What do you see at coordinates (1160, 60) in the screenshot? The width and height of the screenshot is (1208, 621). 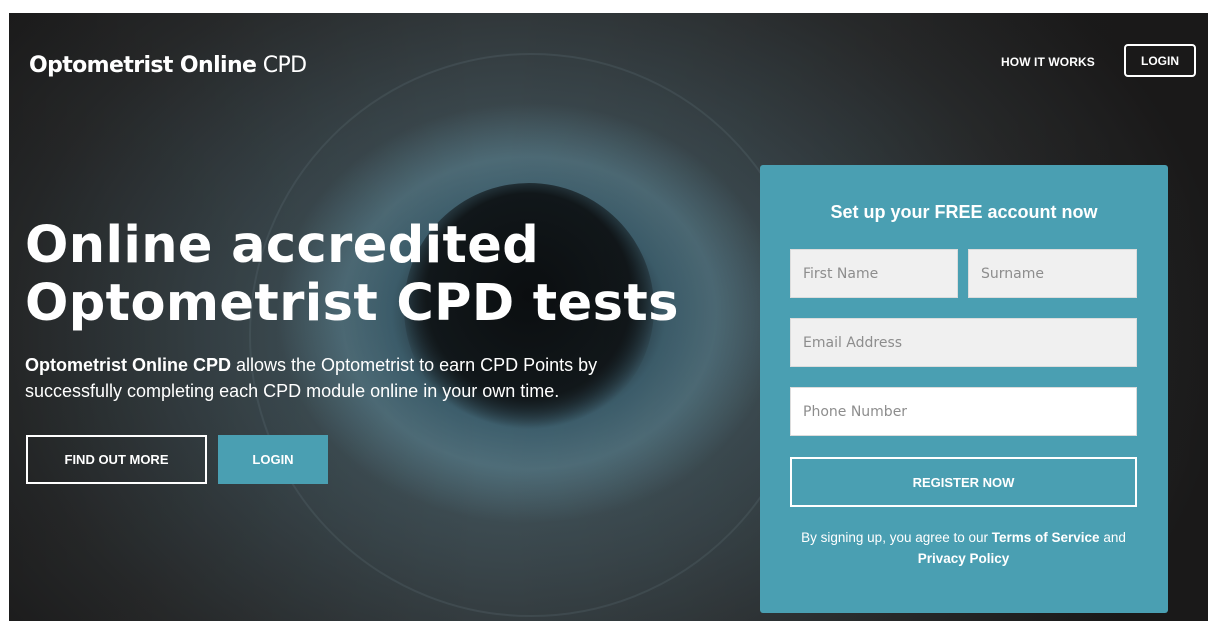 I see `nav-login-button: LOGIN` at bounding box center [1160, 60].